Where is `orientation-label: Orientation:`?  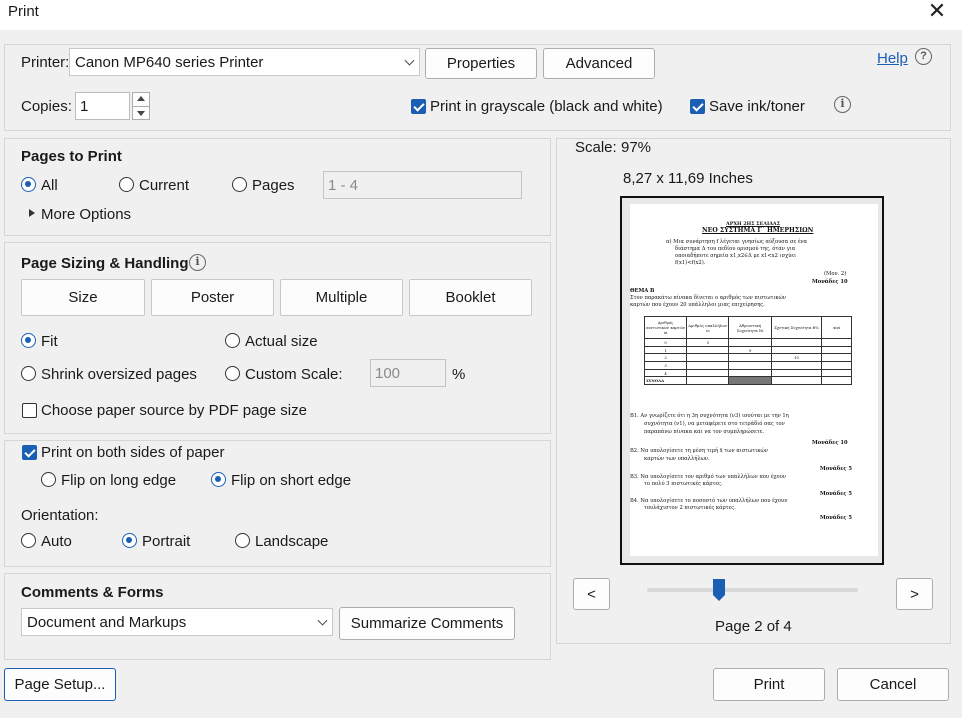
orientation-label: Orientation: is located at coordinates (60, 515).